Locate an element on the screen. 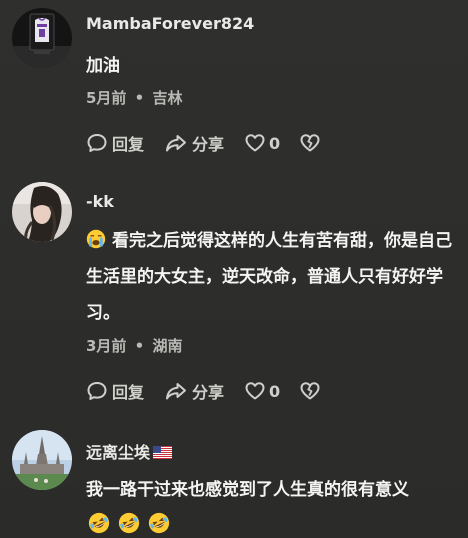 Image resolution: width=468 pixels, height=538 pixels. username-text: 远离尘埃 is located at coordinates (118, 452).